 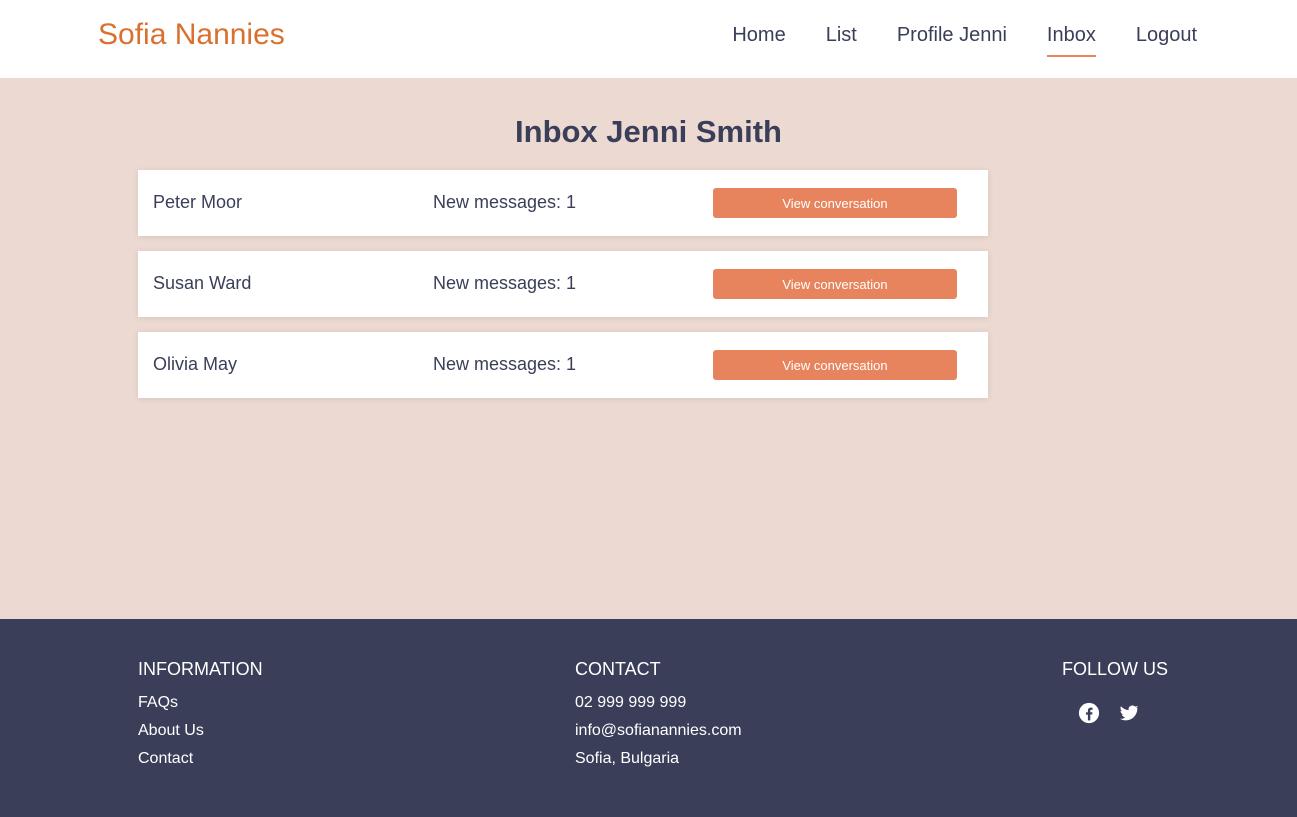 What do you see at coordinates (202, 283) in the screenshot?
I see `sender-name: Susan Ward` at bounding box center [202, 283].